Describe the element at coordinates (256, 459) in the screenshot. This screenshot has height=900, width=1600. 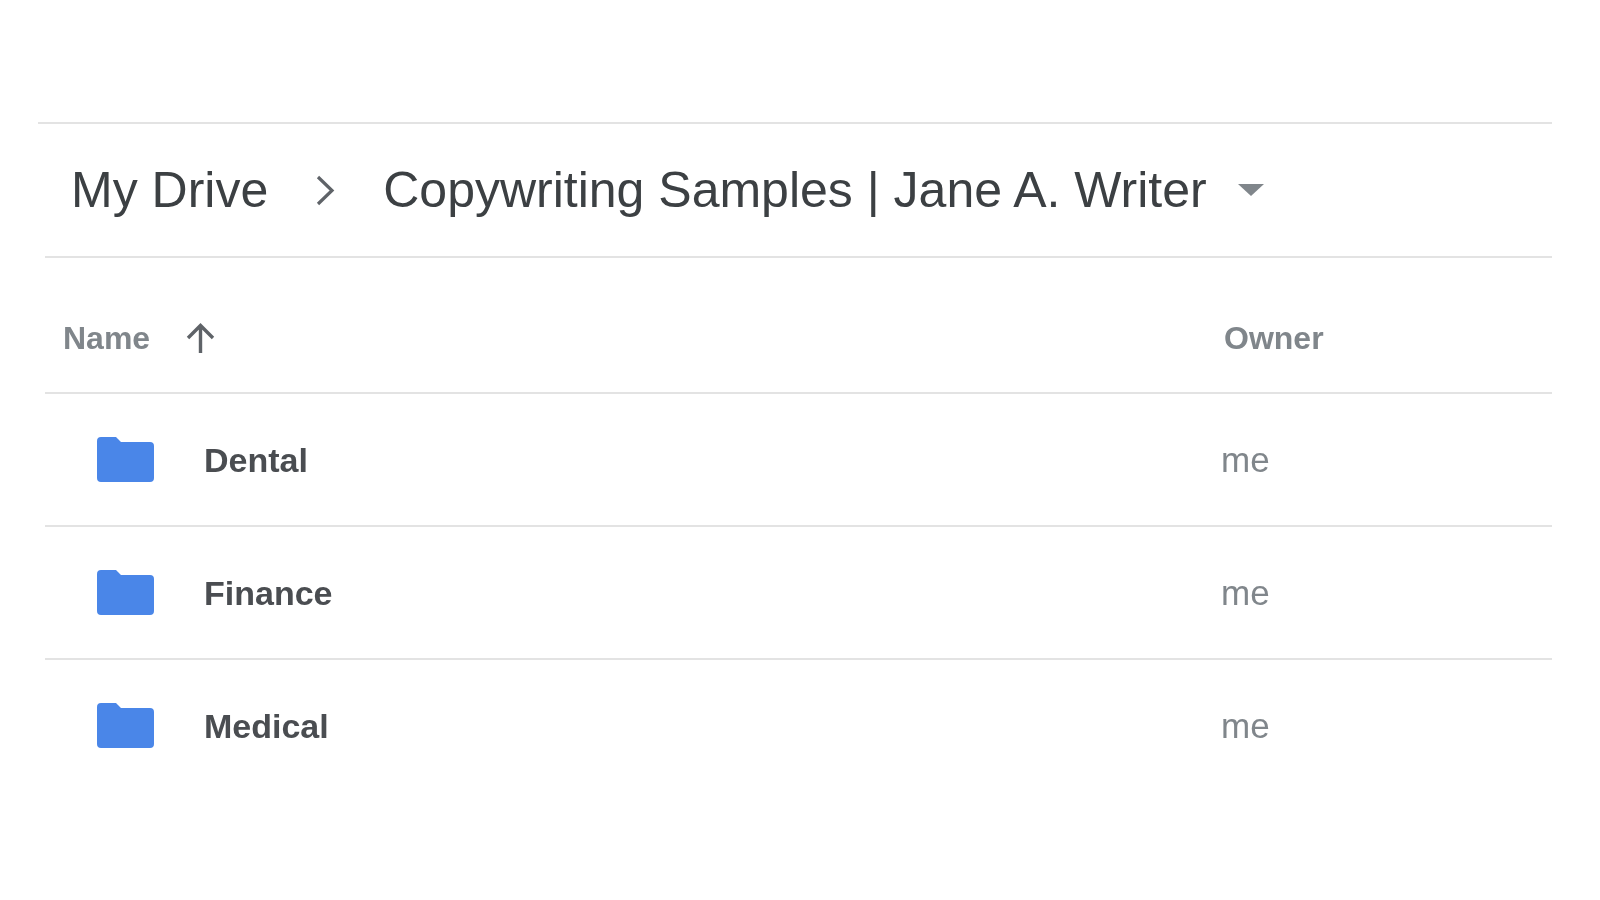
I see `table-cell: Dental` at that location.